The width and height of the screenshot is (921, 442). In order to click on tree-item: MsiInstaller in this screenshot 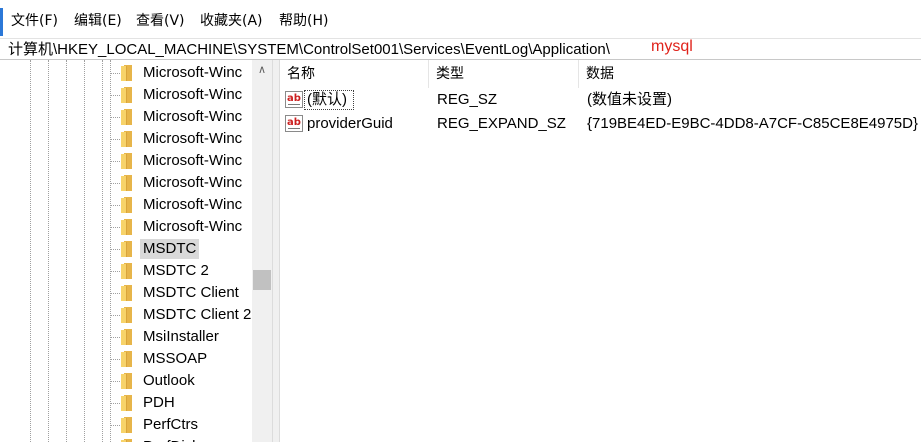, I will do `click(126, 337)`.